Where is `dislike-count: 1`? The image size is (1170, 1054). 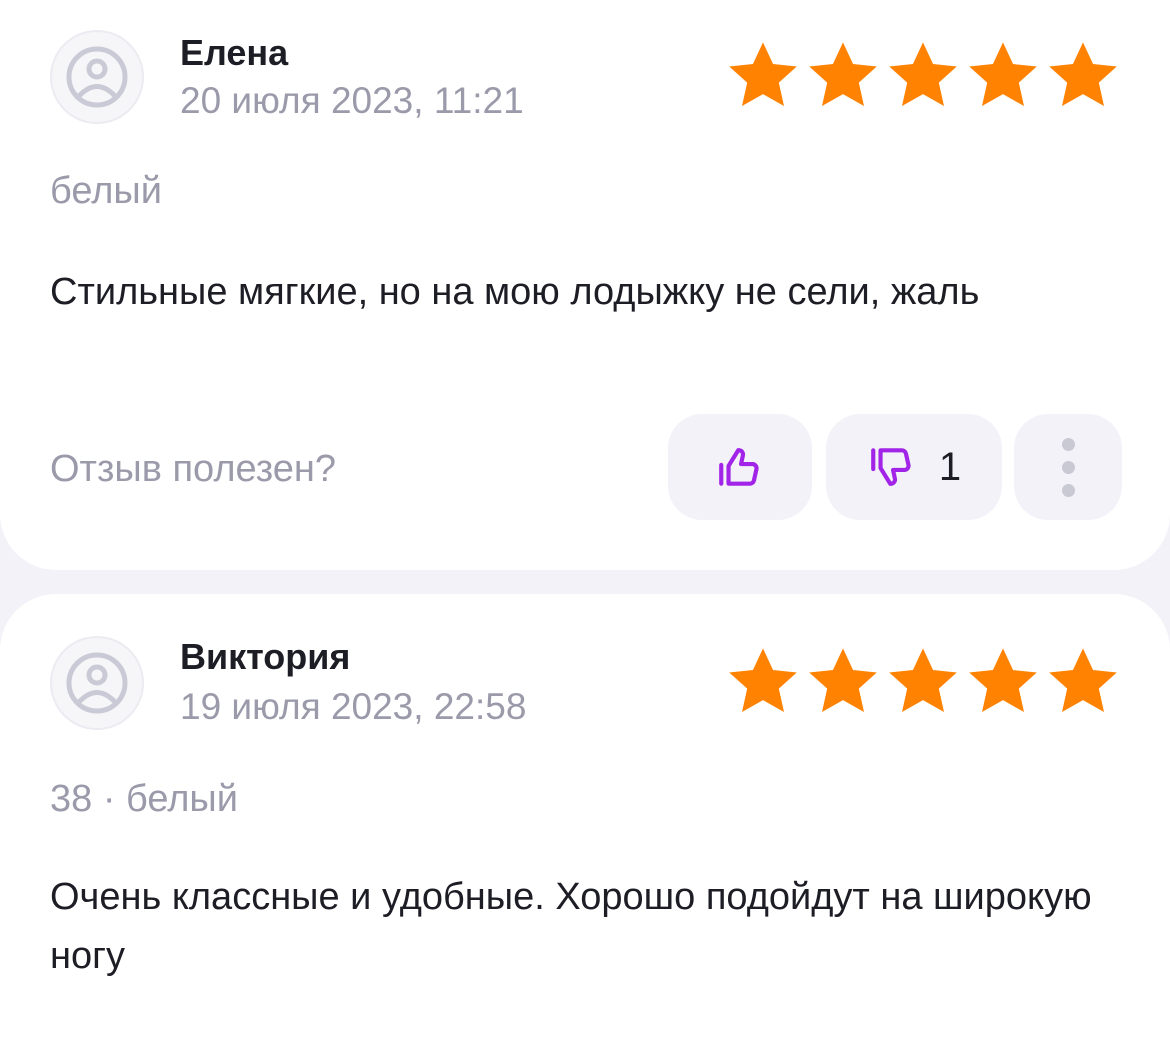
dislike-count: 1 is located at coordinates (950, 466).